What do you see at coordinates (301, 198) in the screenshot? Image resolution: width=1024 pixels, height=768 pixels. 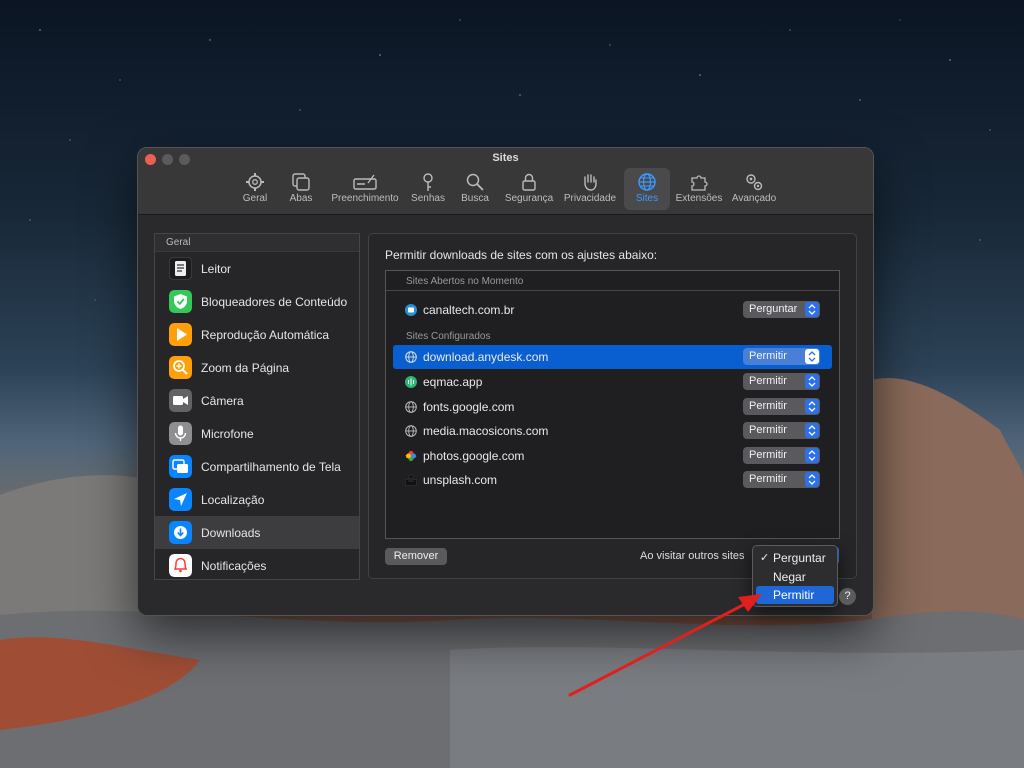 I see `tab-label: Abas` at bounding box center [301, 198].